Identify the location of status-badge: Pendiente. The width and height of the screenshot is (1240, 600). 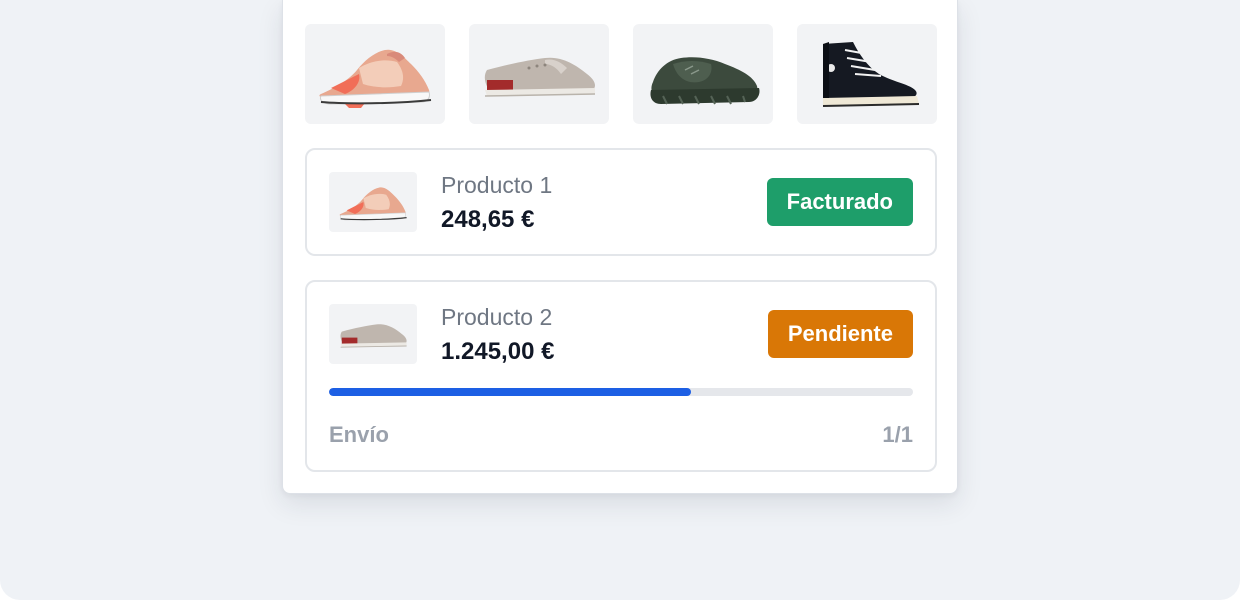
(840, 334).